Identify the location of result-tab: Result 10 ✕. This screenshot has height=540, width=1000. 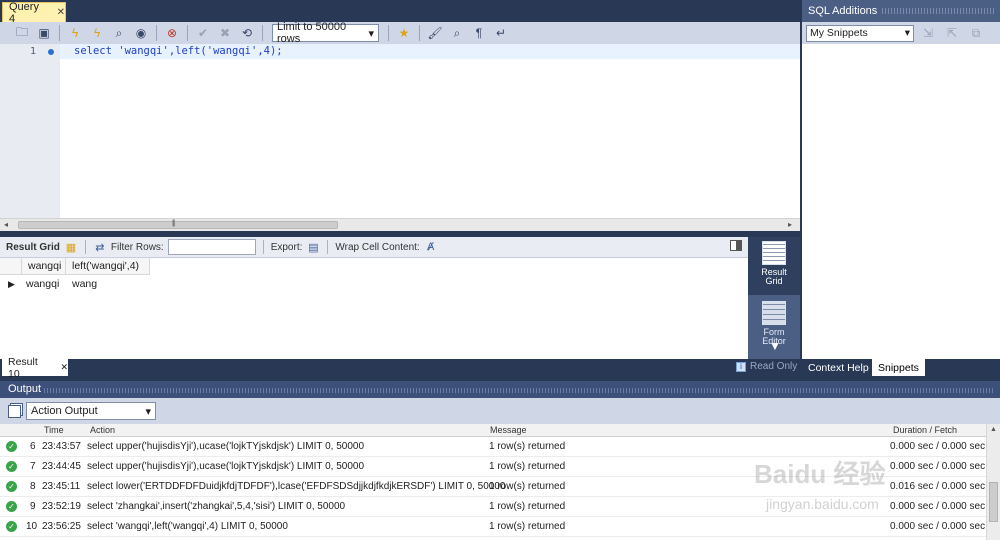
(35, 368).